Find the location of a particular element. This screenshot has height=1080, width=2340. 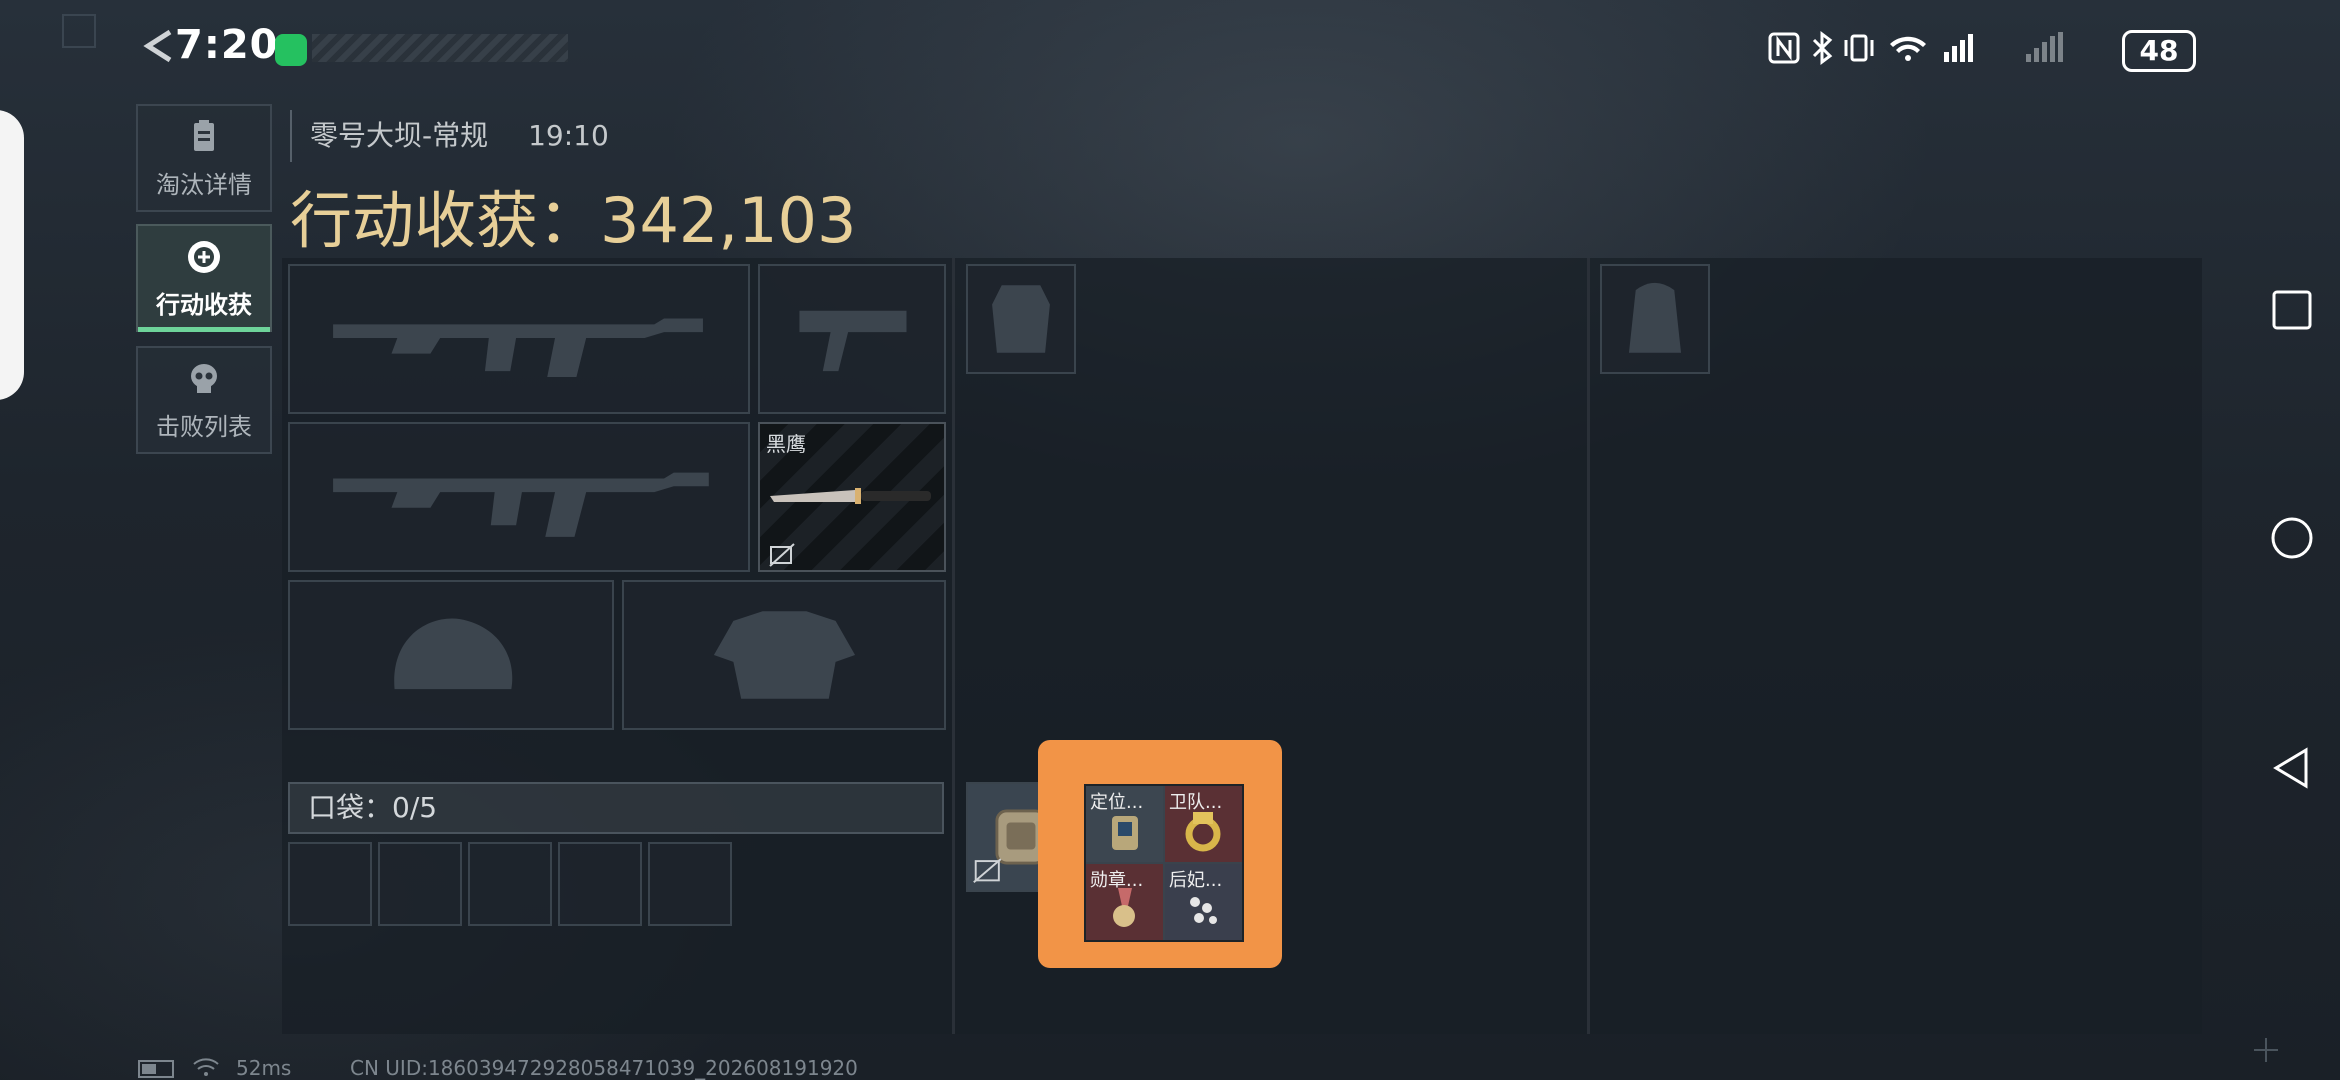

sidearm-slot is located at coordinates (852, 339).